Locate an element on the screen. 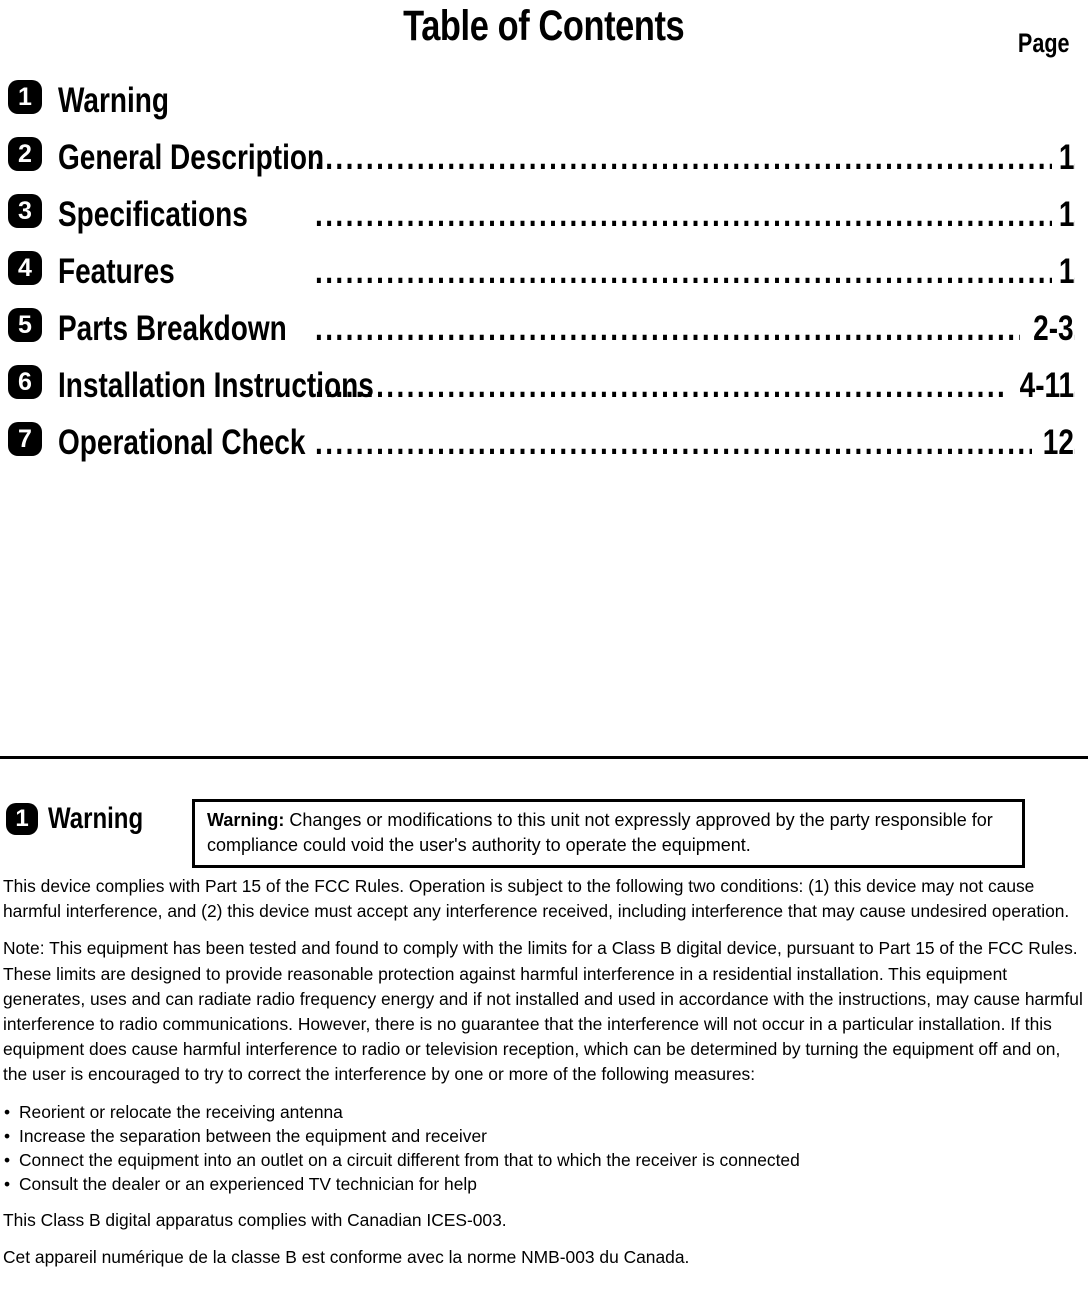 This screenshot has height=1300, width=1088. toc-page-number: 4-11 is located at coordinates (1038, 388).